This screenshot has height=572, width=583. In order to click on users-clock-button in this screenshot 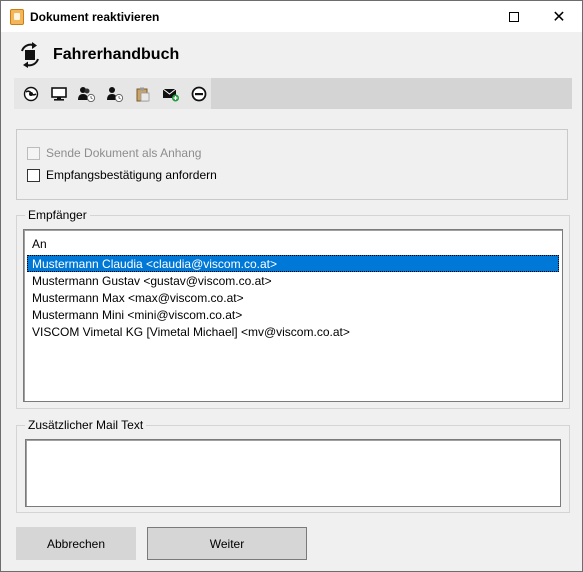, I will do `click(87, 94)`.